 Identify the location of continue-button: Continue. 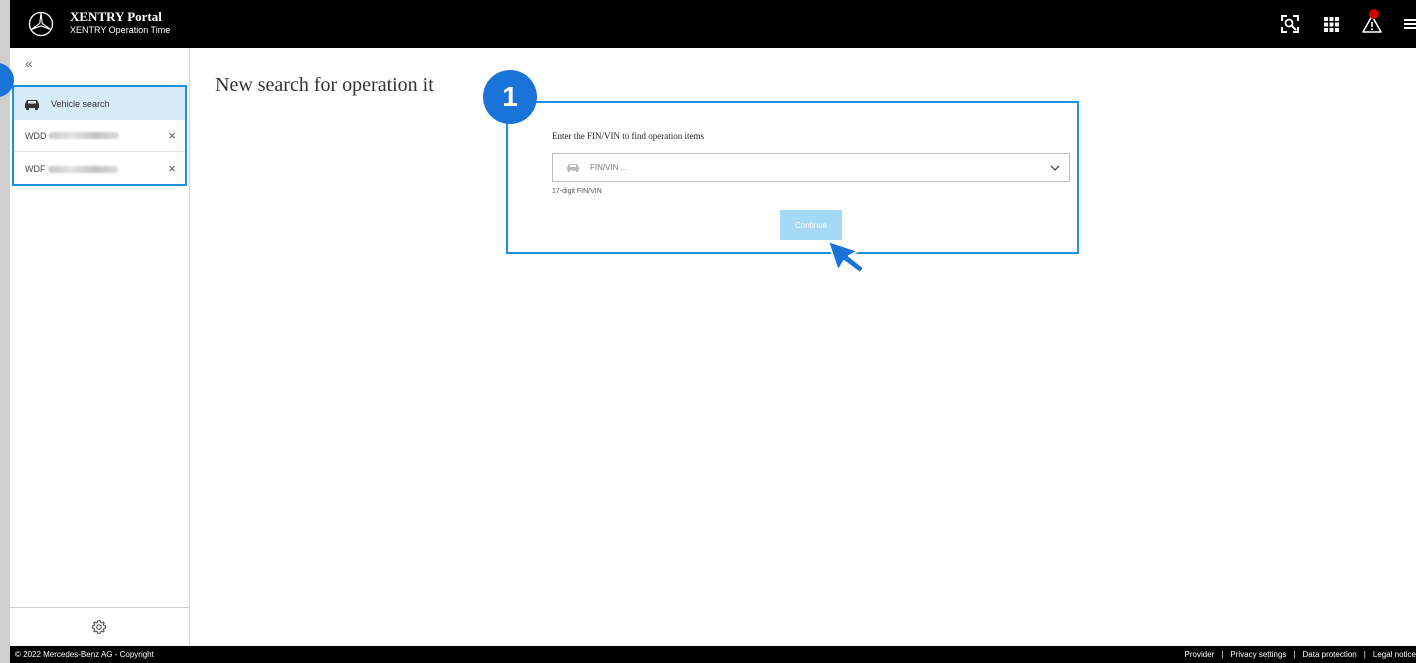
(811, 225).